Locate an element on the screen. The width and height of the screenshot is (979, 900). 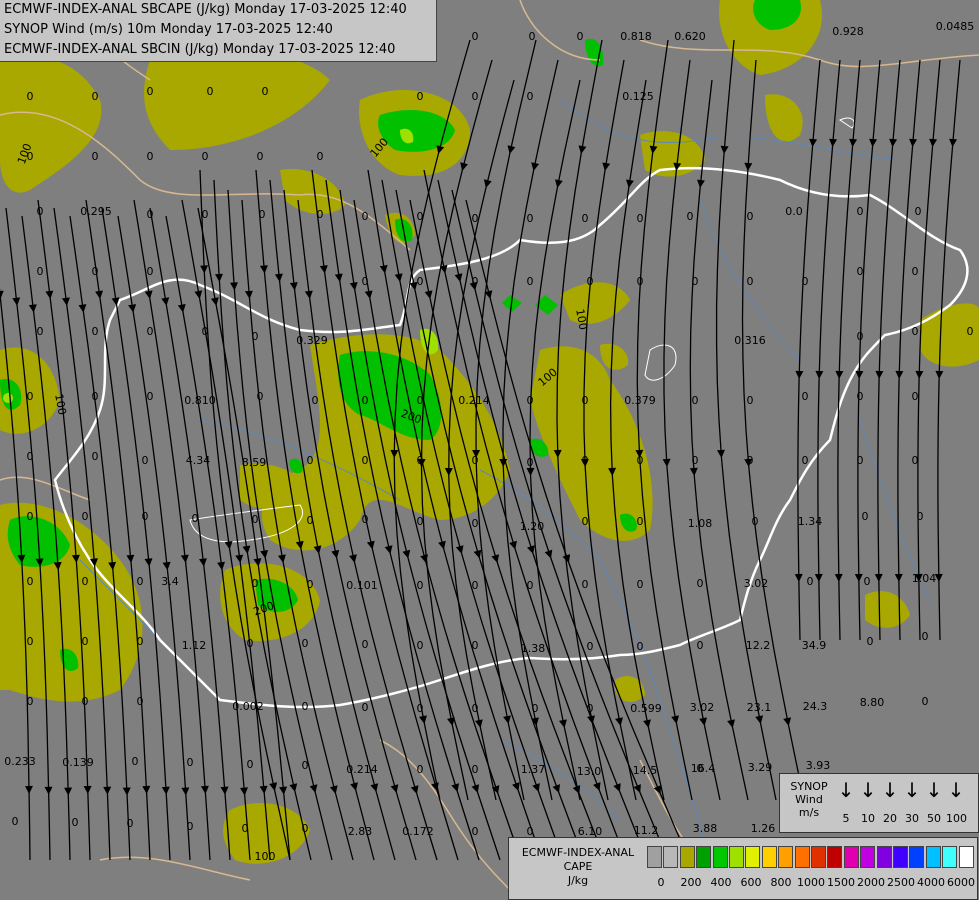
cin-value-label: 14.5 is located at coordinates (645, 770).